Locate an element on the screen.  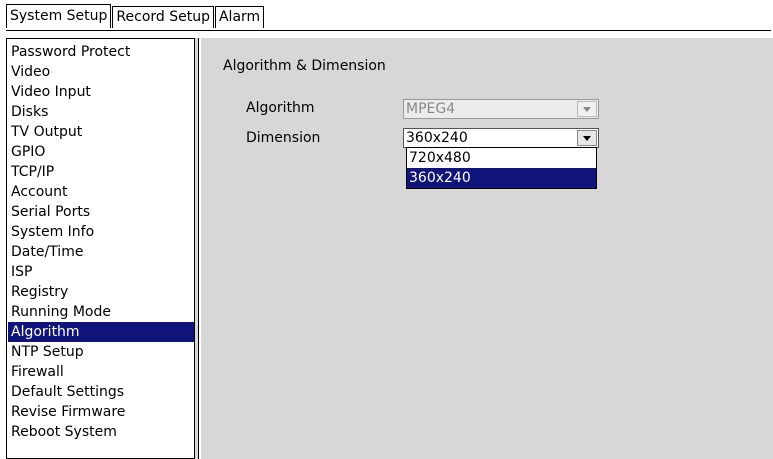
sidebar-item-isp: ISP is located at coordinates (101, 272).